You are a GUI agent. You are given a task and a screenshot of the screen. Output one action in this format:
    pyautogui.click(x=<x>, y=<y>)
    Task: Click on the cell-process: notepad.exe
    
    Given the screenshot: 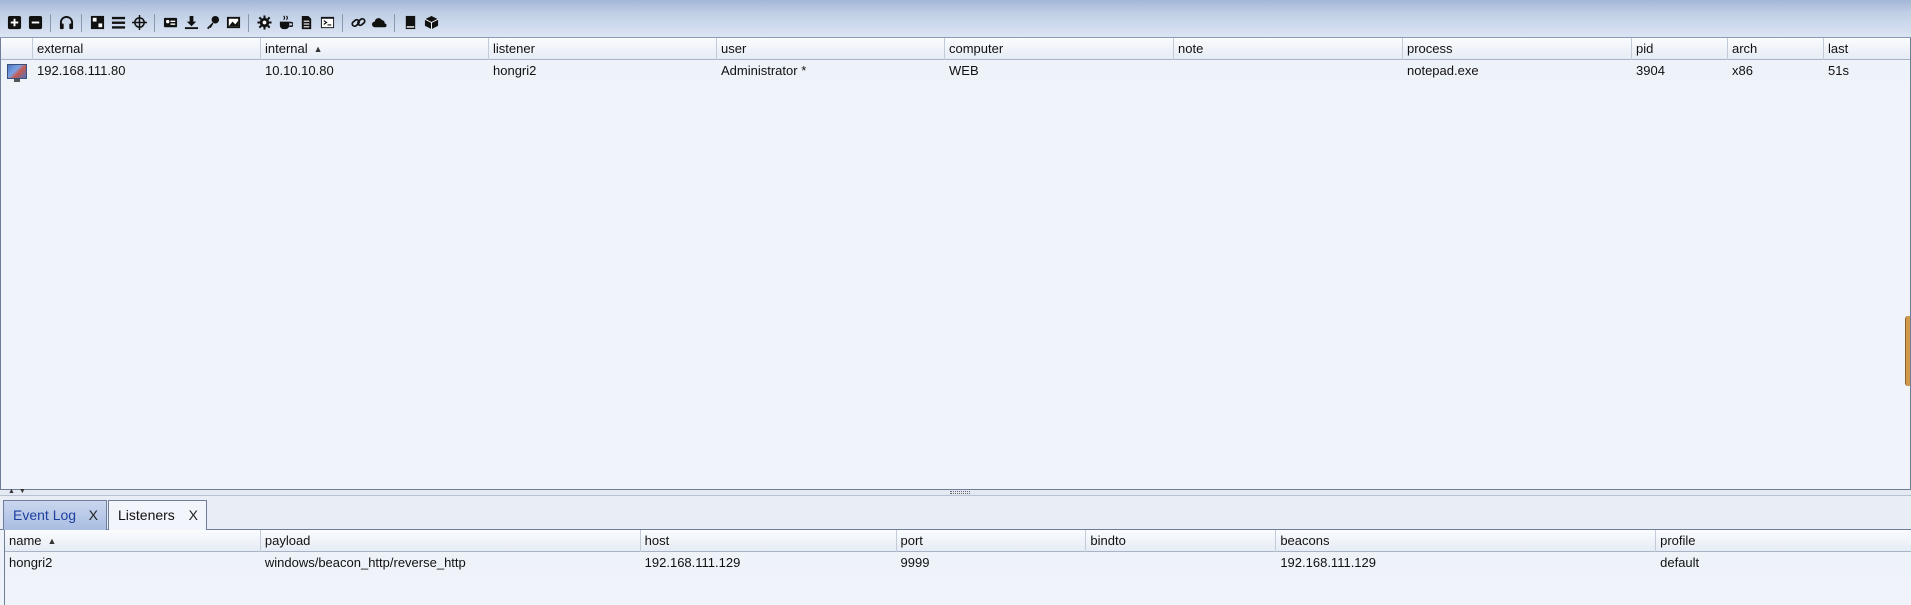 What is the action you would take?
    pyautogui.click(x=1443, y=70)
    